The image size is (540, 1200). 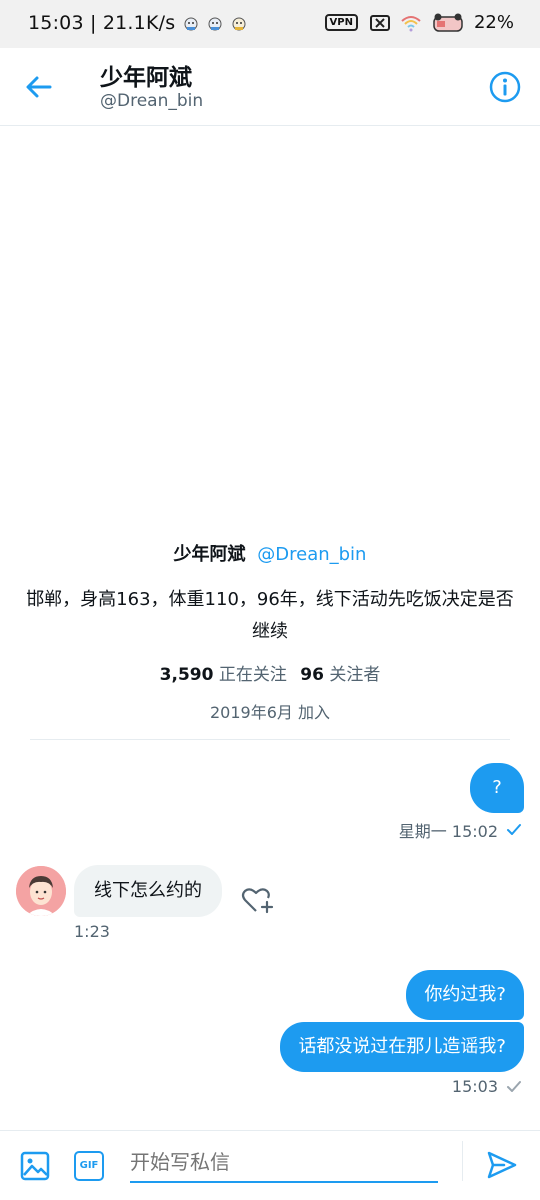 I want to click on no-sim-icon, so click(x=379, y=22).